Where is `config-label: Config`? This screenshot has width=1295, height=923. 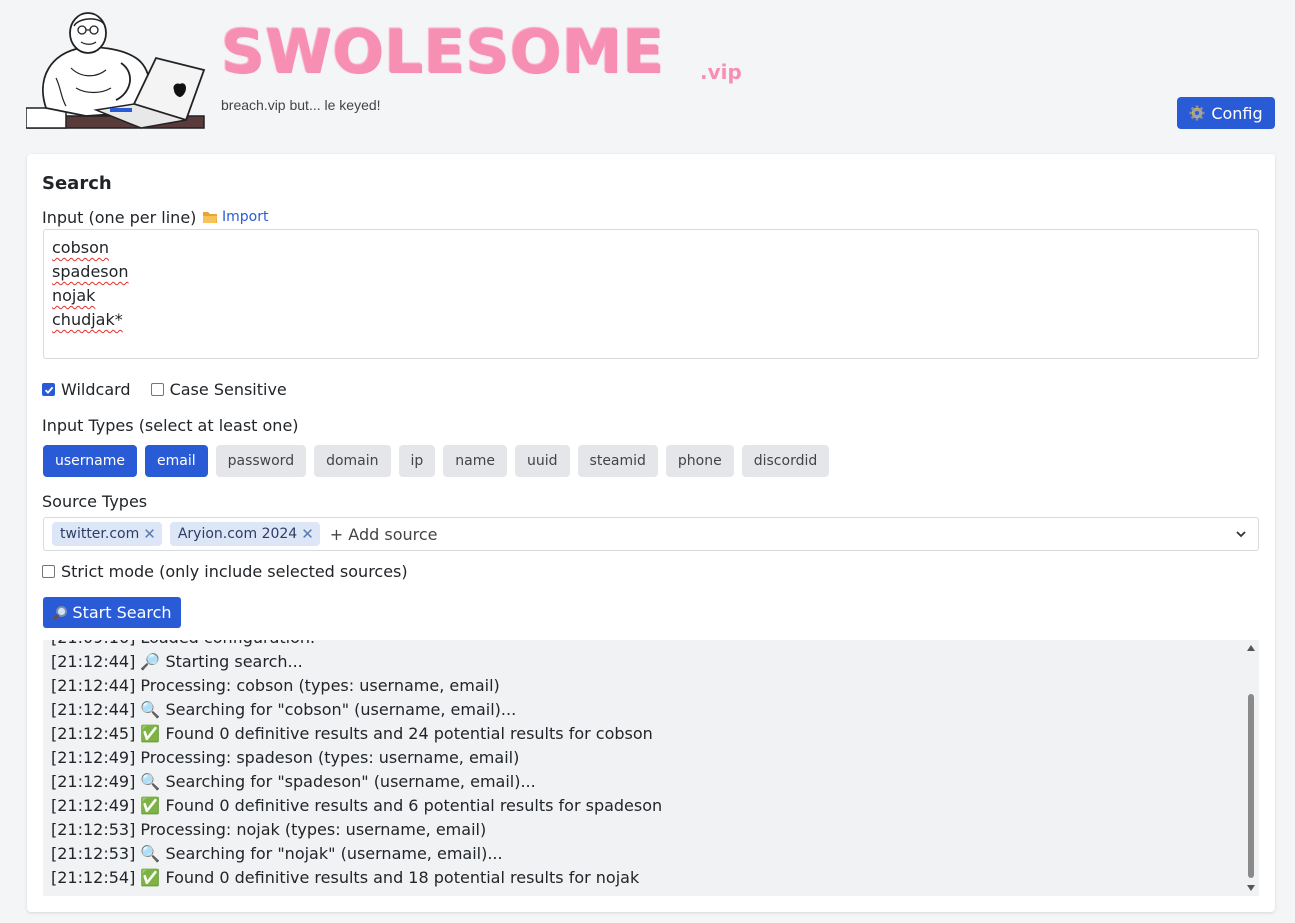
config-label: Config is located at coordinates (1237, 113).